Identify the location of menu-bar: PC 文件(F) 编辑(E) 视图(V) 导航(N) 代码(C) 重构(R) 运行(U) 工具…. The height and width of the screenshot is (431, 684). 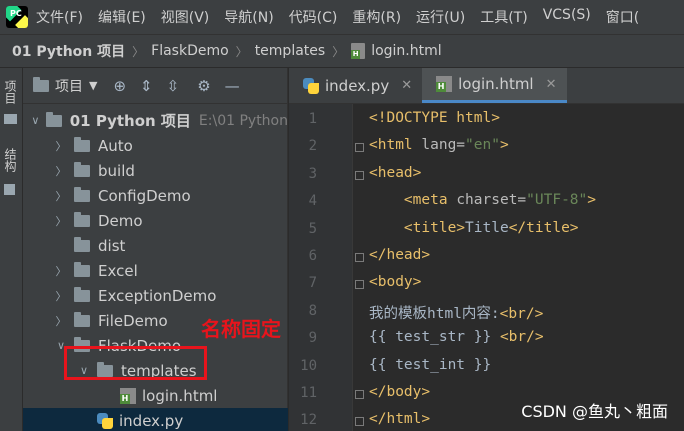
(342, 17).